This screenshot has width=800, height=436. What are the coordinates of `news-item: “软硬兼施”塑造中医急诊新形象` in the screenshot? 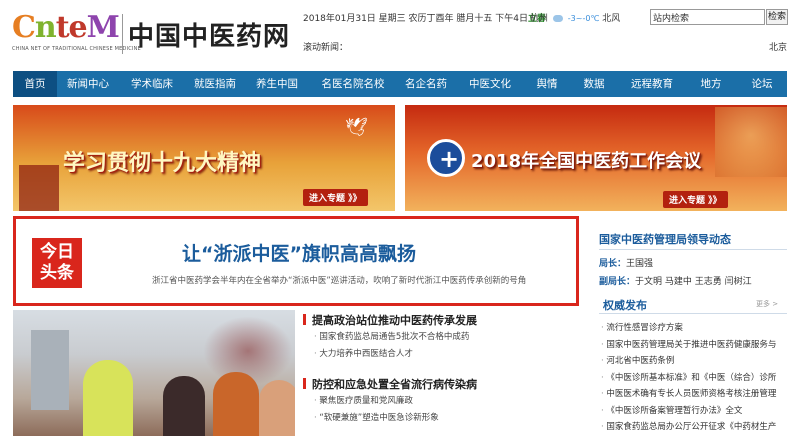 It's located at (376, 417).